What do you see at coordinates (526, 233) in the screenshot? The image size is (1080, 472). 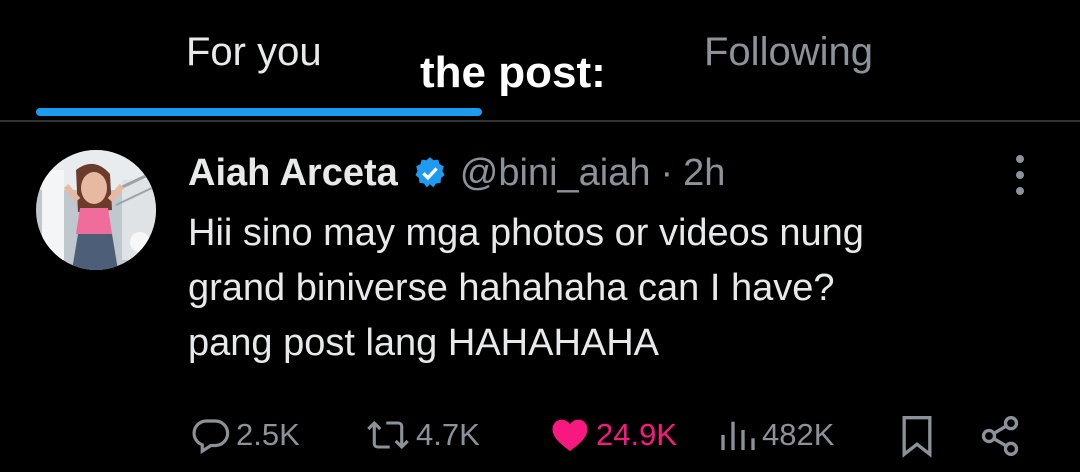 I see `post-text-line: Hii sino may mga photos or videos nung` at bounding box center [526, 233].